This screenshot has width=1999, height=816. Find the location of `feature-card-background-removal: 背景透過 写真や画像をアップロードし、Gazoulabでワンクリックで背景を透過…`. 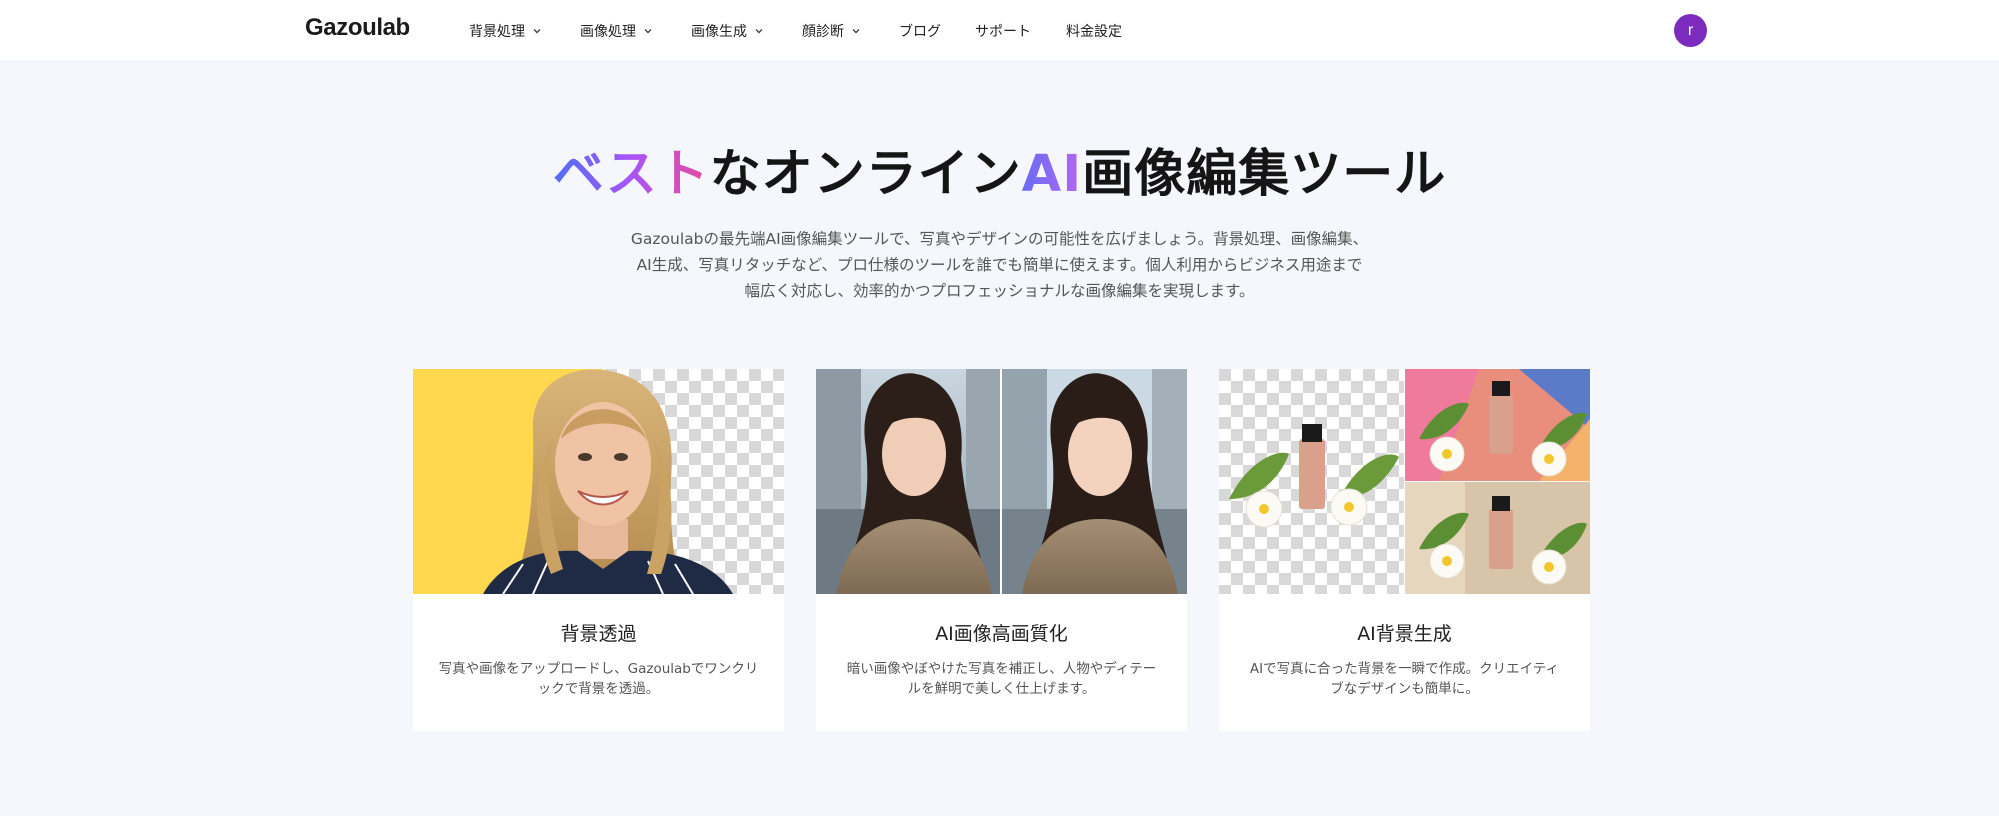

feature-card-background-removal: 背景透過 写真や画像をアップロードし、Gazoulabでワンクリックで背景を透過… is located at coordinates (598, 550).